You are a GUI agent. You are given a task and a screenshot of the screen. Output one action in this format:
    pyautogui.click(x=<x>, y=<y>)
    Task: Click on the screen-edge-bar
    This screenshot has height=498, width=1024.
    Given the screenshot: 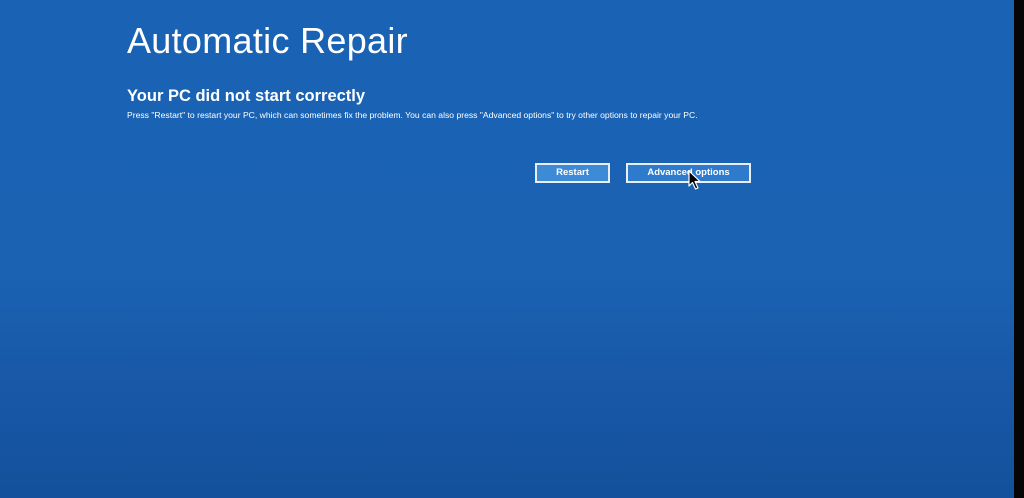 What is the action you would take?
    pyautogui.click(x=1019, y=249)
    